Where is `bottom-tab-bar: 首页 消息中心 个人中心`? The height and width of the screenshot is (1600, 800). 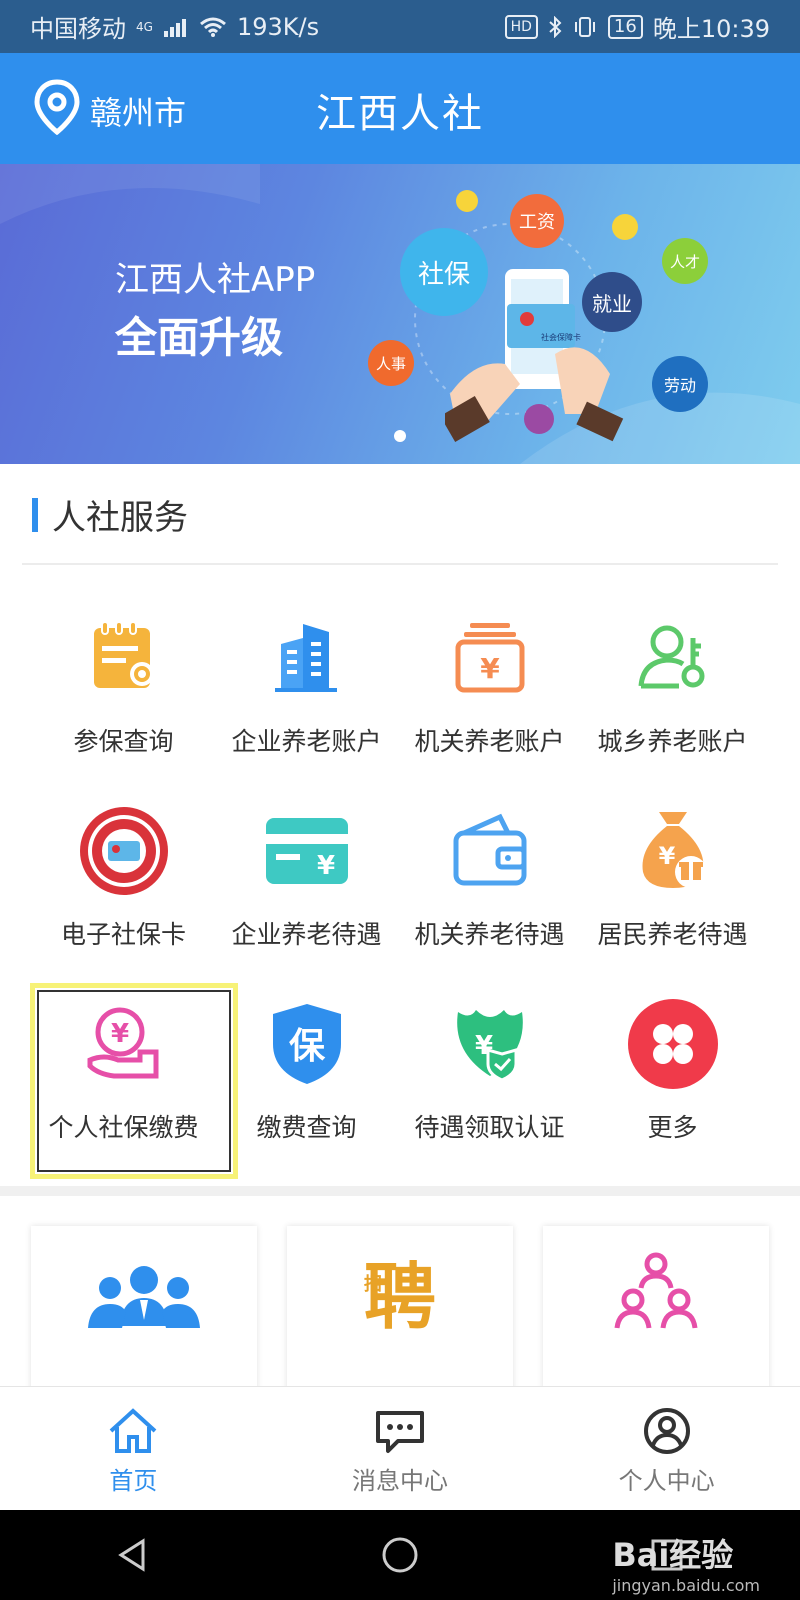
bottom-tab-bar: 首页 消息中心 个人中心 is located at coordinates (400, 1448).